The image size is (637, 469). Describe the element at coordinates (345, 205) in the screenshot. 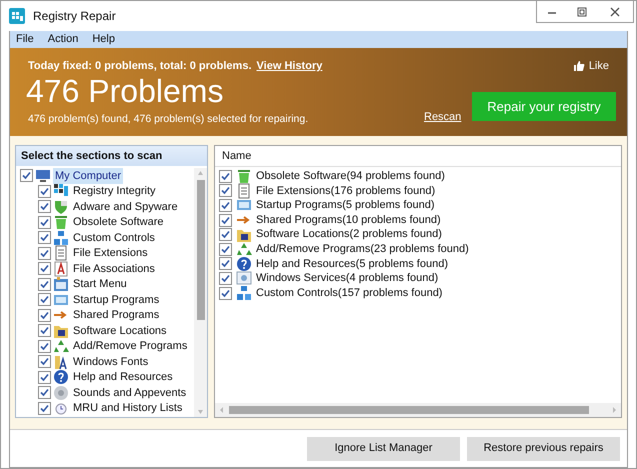

I see `result-row: Startup Programs(5 problems found)` at that location.